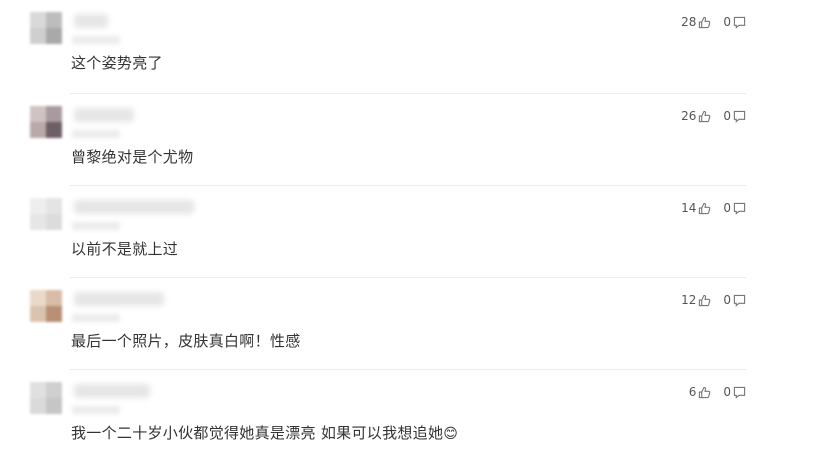  I want to click on like-button: 14, so click(696, 208).